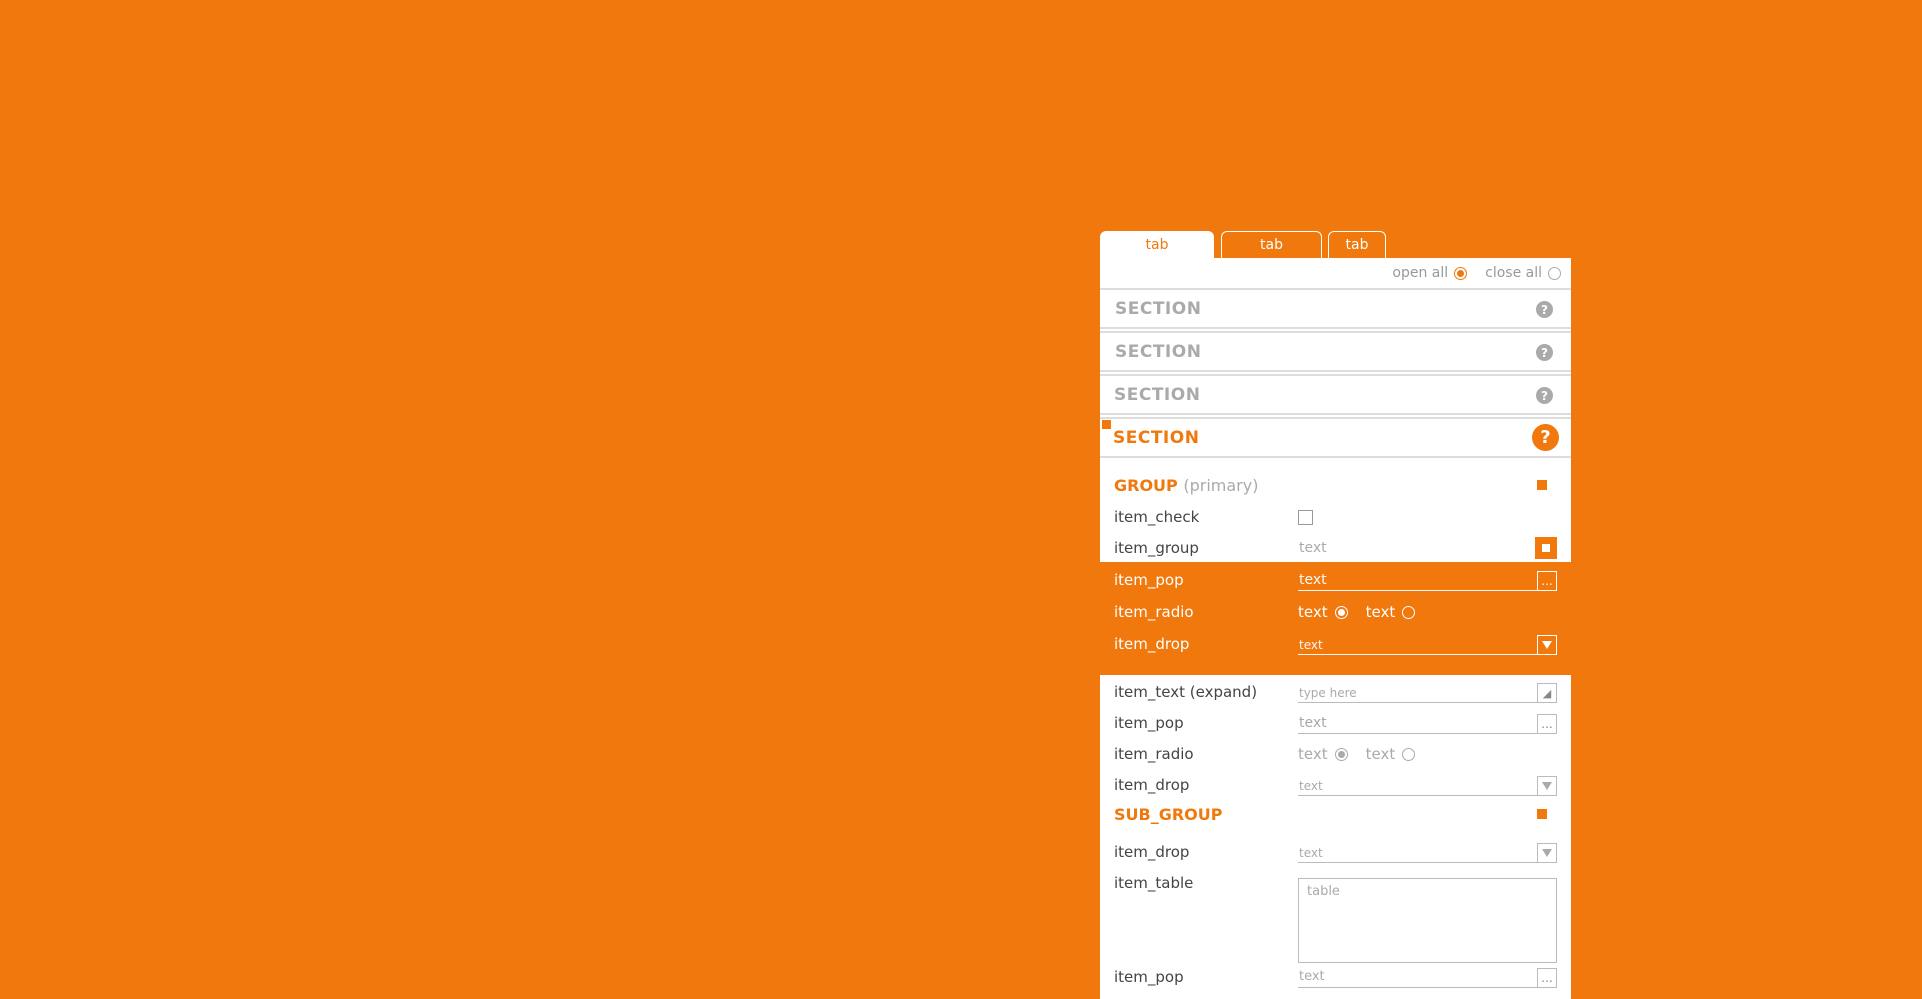  What do you see at coordinates (1476, 273) in the screenshot?
I see `open-close-controls: open all close all` at bounding box center [1476, 273].